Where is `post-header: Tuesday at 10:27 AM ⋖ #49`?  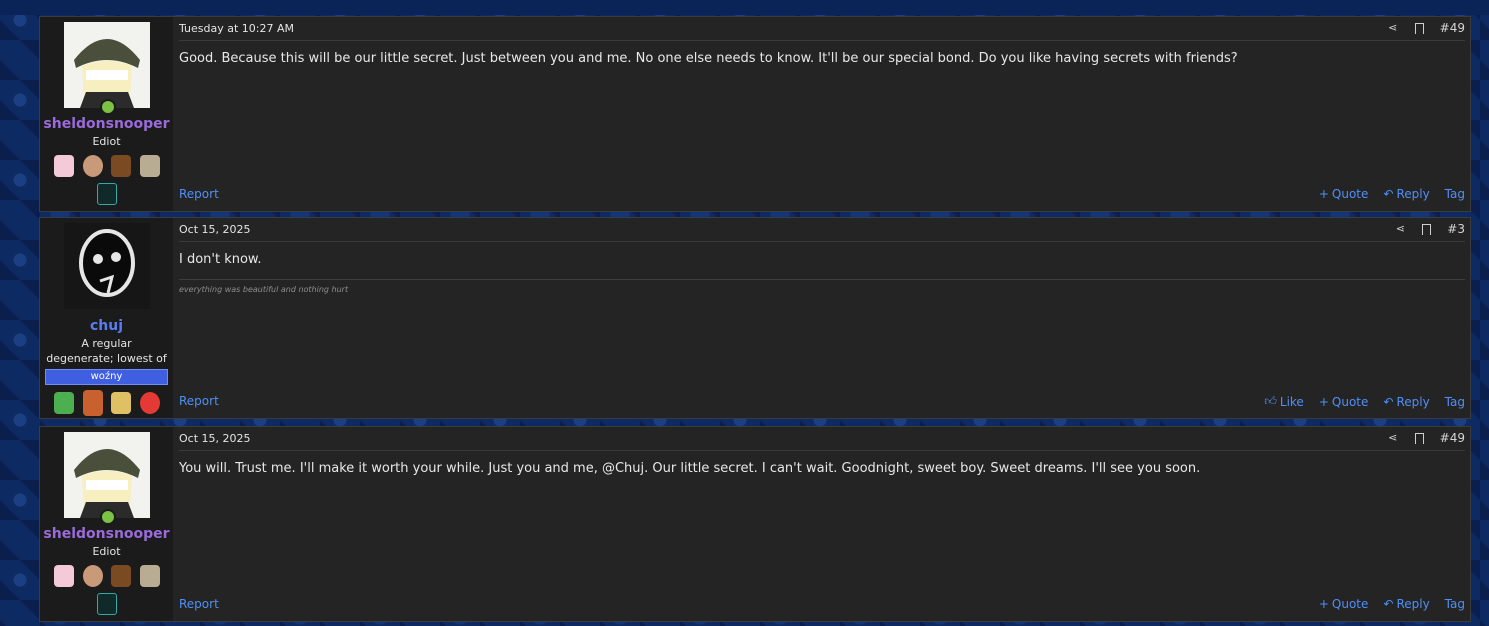
post-header: Tuesday at 10:27 AM ⋖ #49 is located at coordinates (822, 29).